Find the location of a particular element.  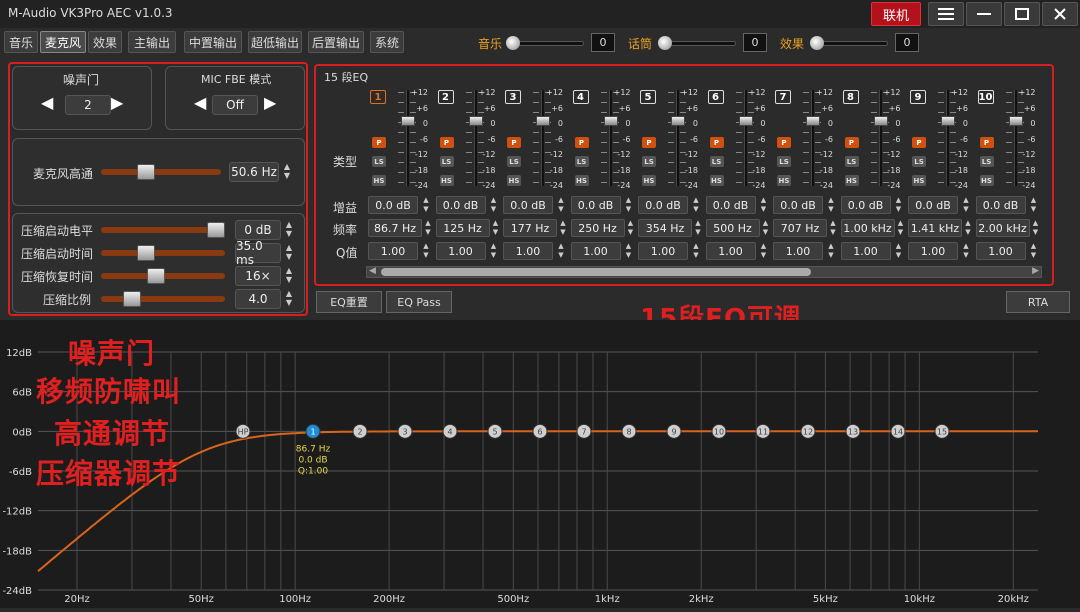

highpass-slider is located at coordinates (161, 172).